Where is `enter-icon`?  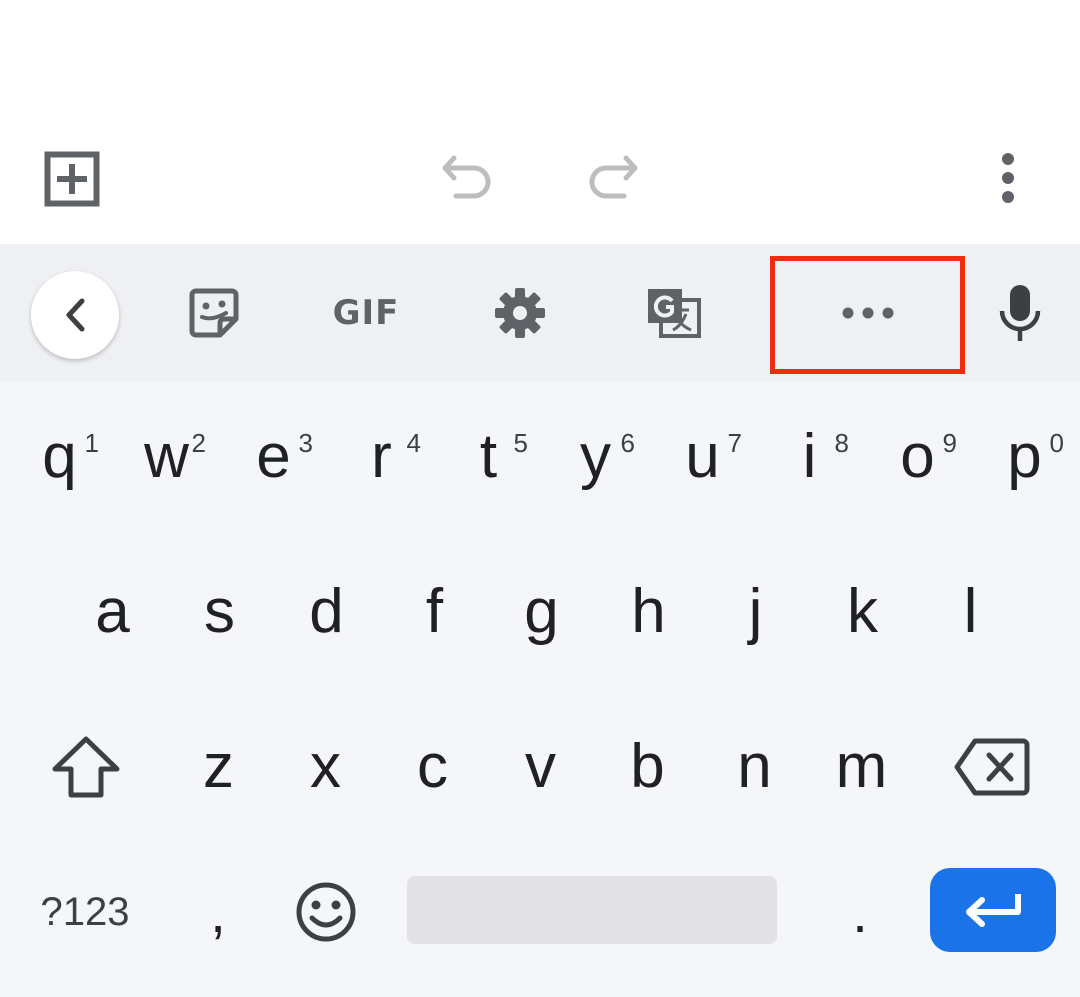 enter-icon is located at coordinates (993, 910).